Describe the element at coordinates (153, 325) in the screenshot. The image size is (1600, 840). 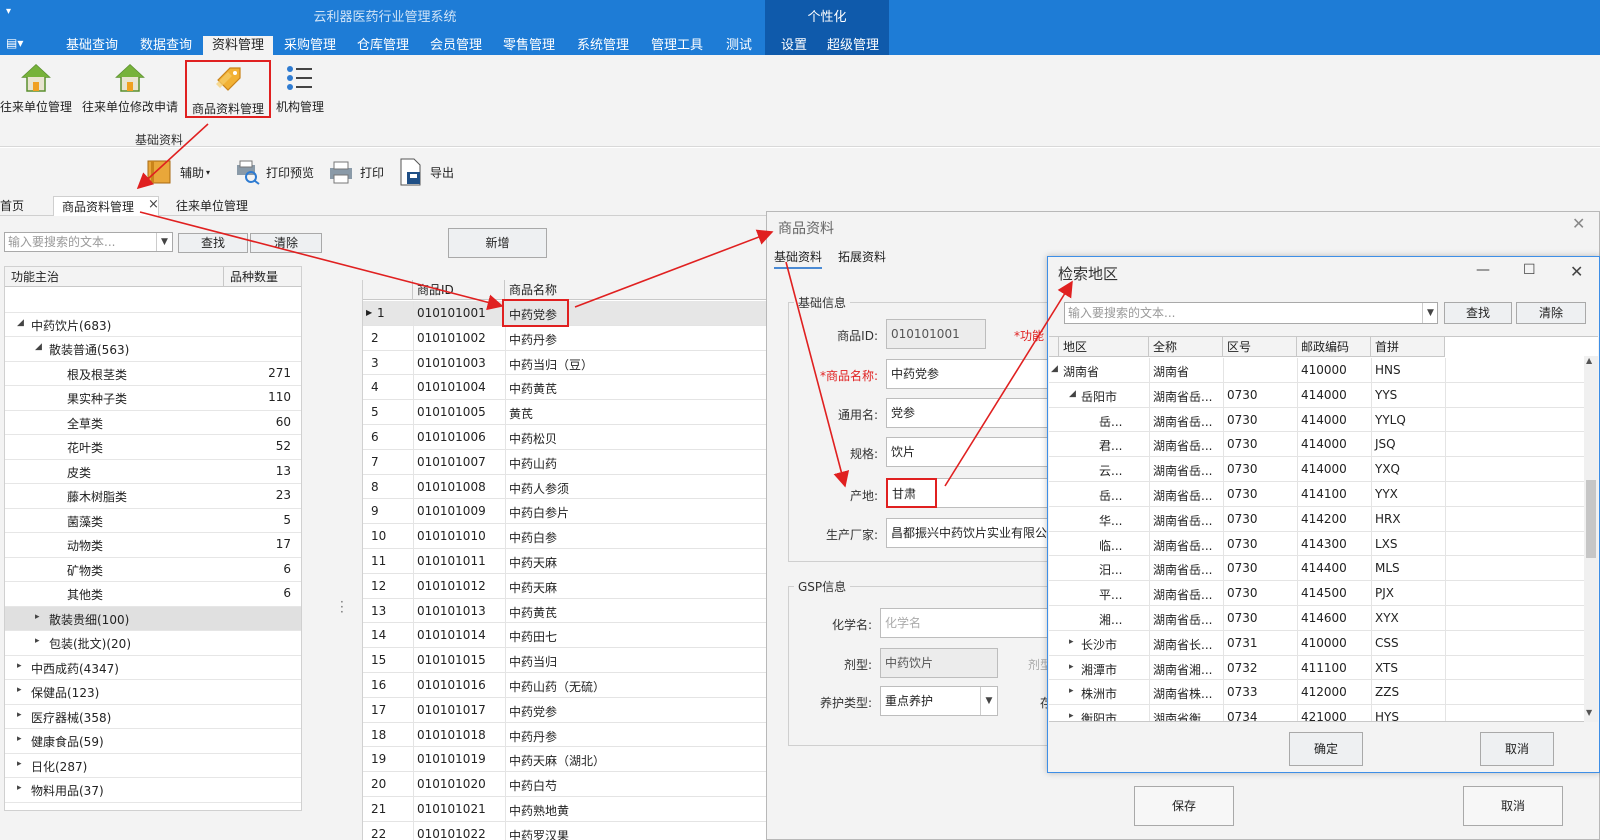
I see `tree-row: ◢ 中药饮片(683)` at that location.